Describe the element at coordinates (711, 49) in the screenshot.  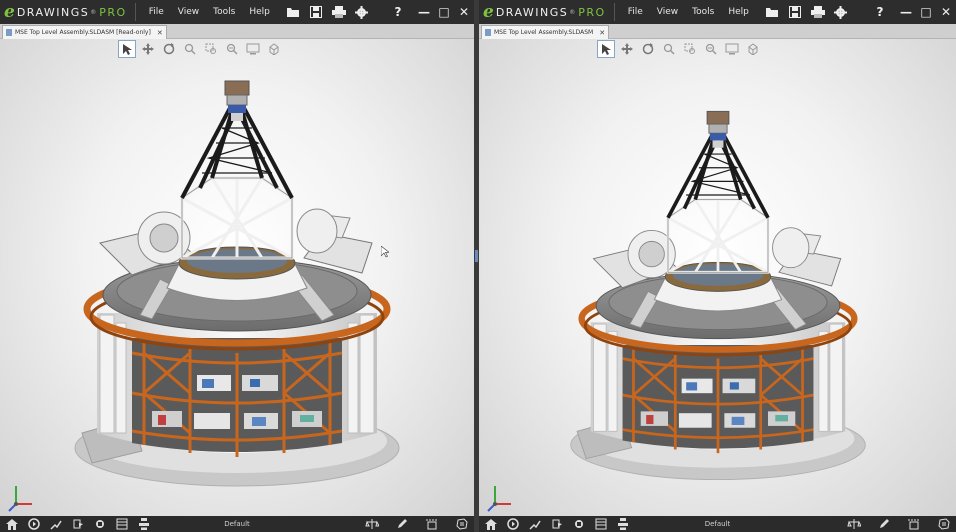
I see `zoom-fit-icon` at that location.